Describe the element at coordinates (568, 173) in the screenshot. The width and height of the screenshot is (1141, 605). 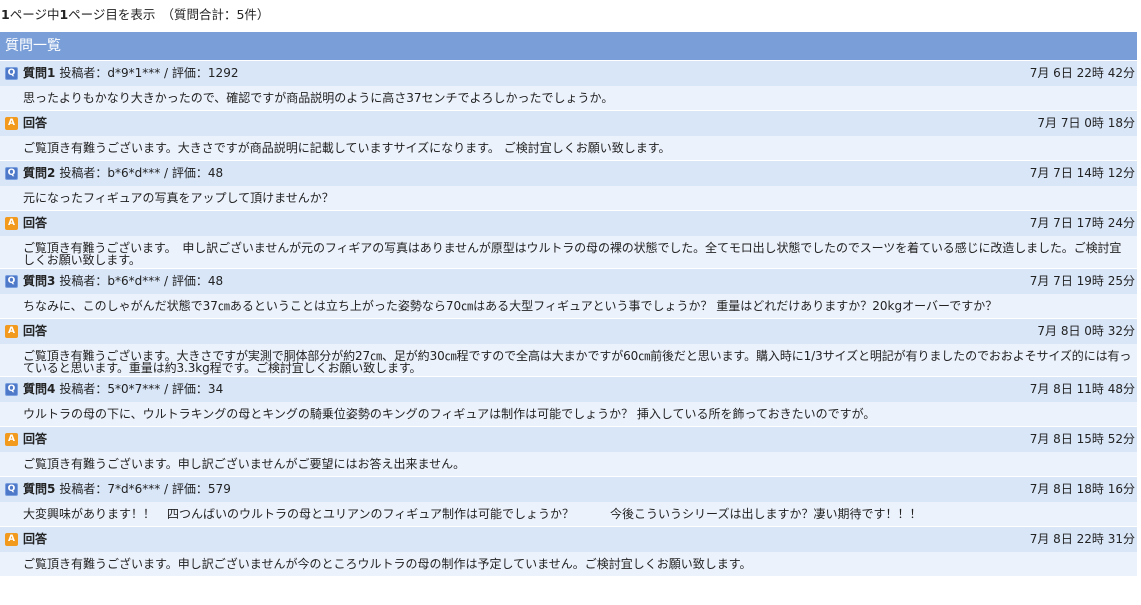
I see `question-header: Q 質問2 投稿者：b*6*d*** / 評価：48 7月 7日 14時 12分` at that location.